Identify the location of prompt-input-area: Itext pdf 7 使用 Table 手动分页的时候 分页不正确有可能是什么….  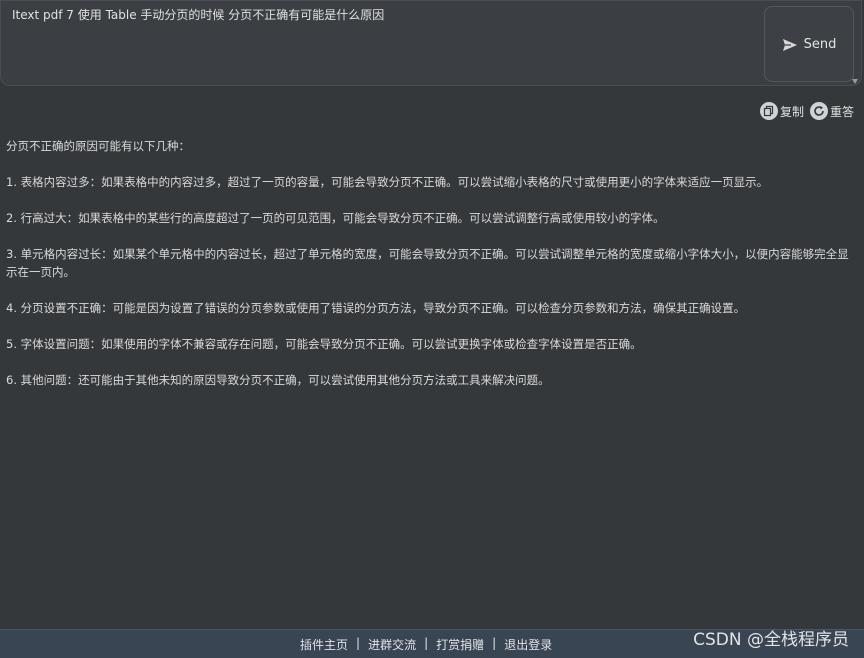
(431, 43).